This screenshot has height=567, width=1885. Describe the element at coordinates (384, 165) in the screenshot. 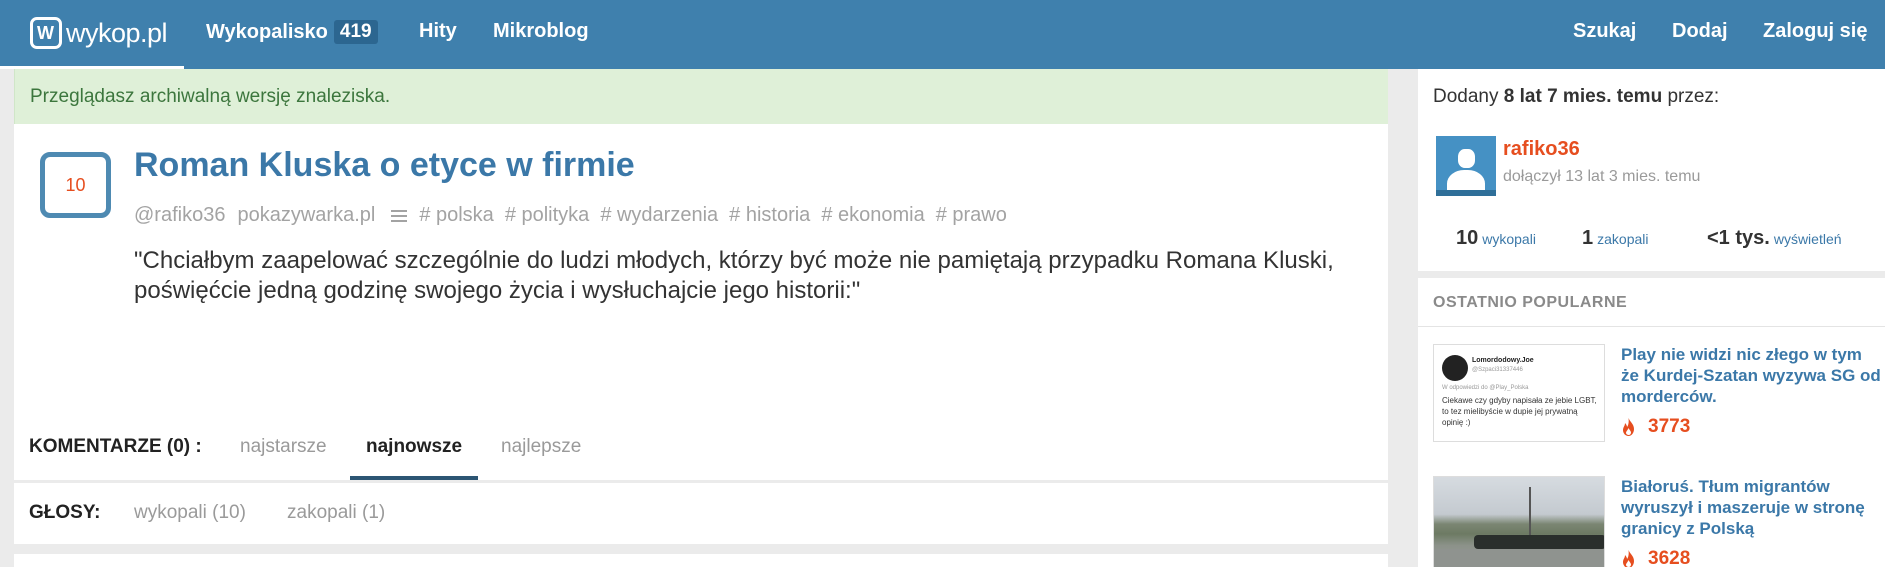

I see `article-title: Roman Kluska o etyce w firmie` at that location.